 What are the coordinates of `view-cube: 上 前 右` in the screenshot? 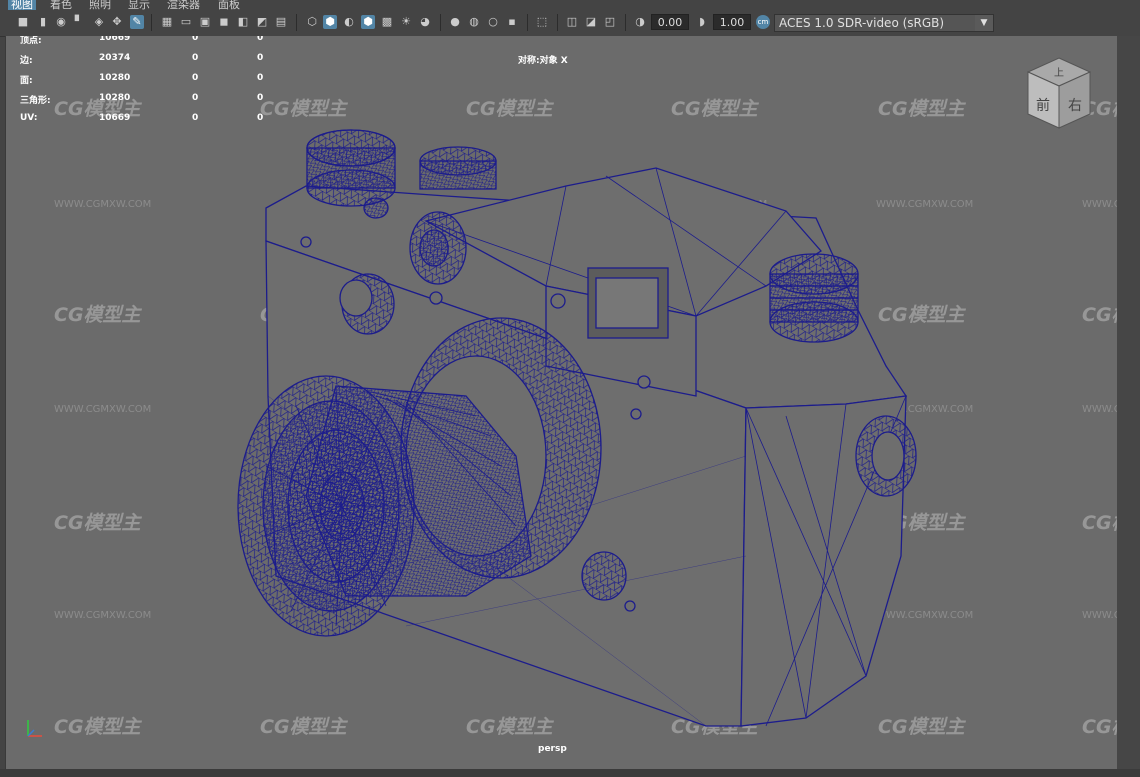 It's located at (1059, 93).